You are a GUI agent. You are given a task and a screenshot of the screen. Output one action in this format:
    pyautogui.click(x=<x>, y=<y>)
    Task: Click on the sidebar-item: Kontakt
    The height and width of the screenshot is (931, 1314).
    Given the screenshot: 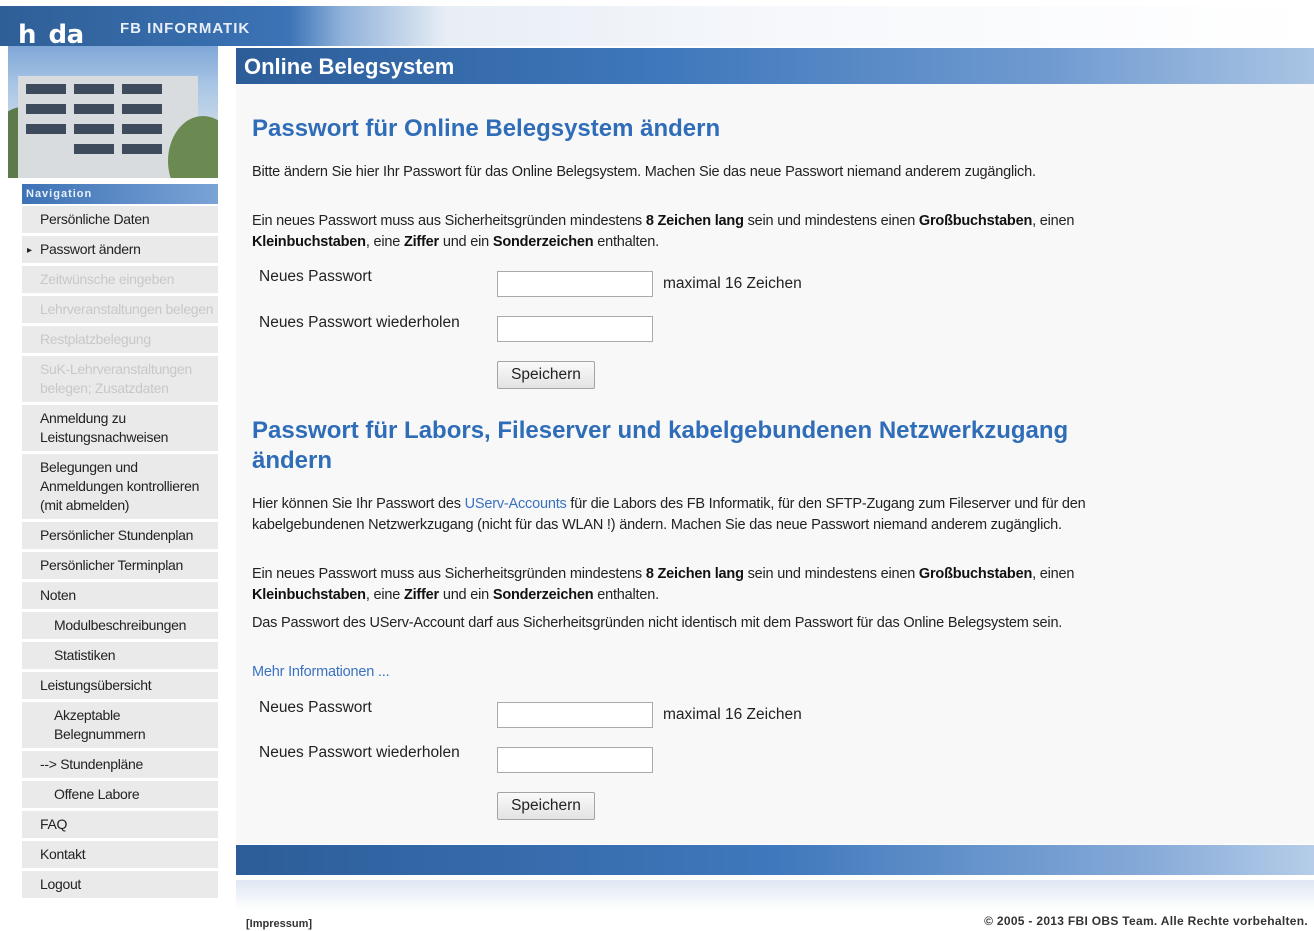 What is the action you would take?
    pyautogui.click(x=120, y=856)
    